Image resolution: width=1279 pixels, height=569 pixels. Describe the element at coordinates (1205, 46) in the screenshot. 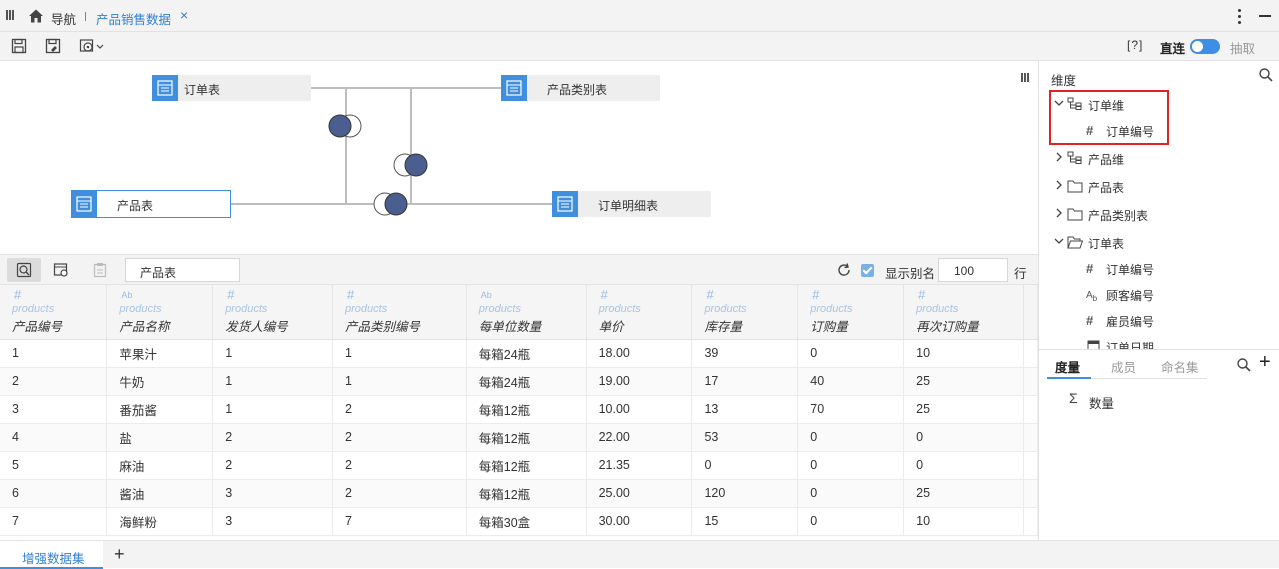

I see `direct-extract-toggle` at that location.